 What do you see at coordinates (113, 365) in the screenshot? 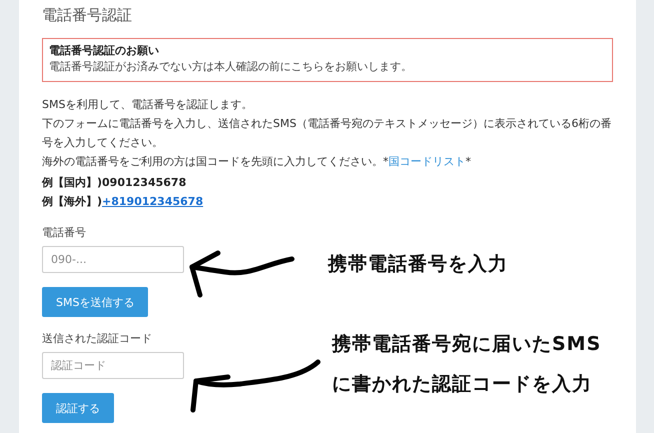
I see `input-field: 認証コード` at bounding box center [113, 365].